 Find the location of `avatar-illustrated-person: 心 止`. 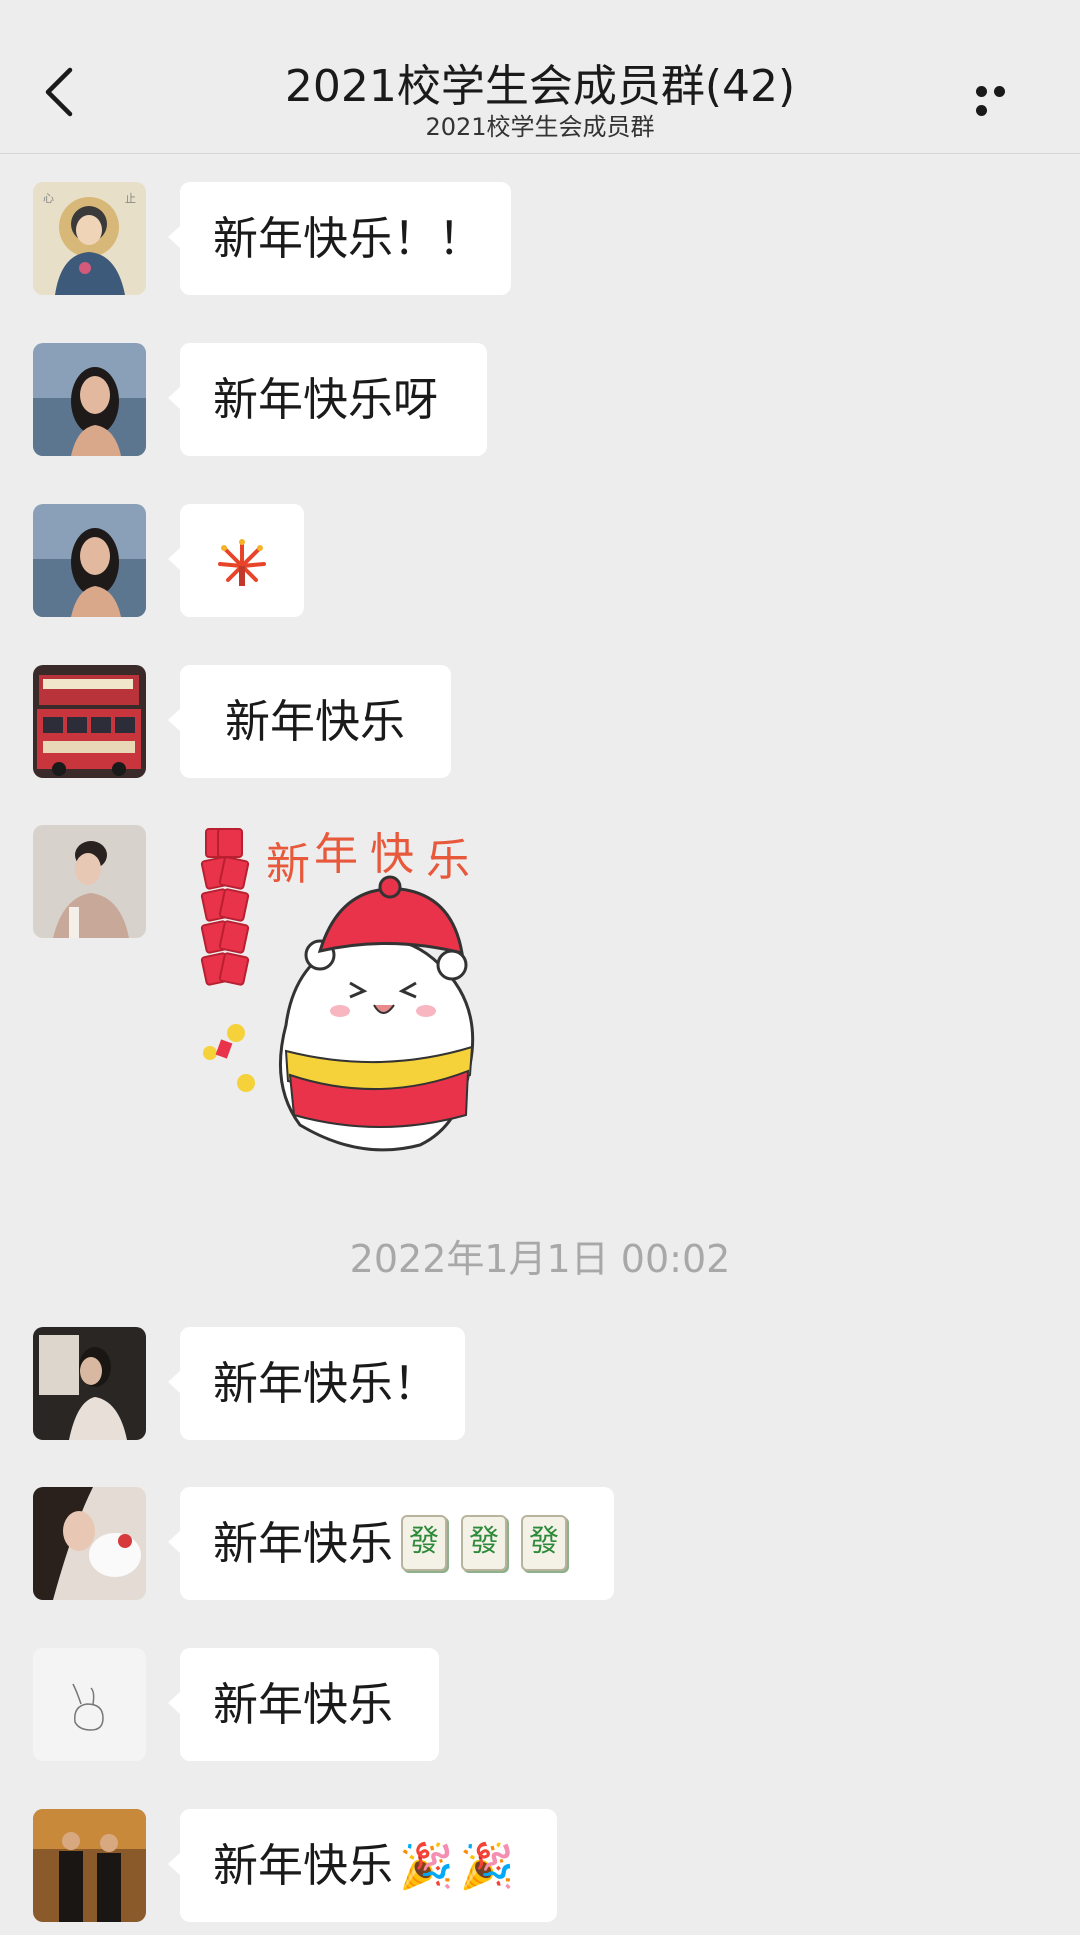

avatar-illustrated-person: 心 止 is located at coordinates (89, 238).